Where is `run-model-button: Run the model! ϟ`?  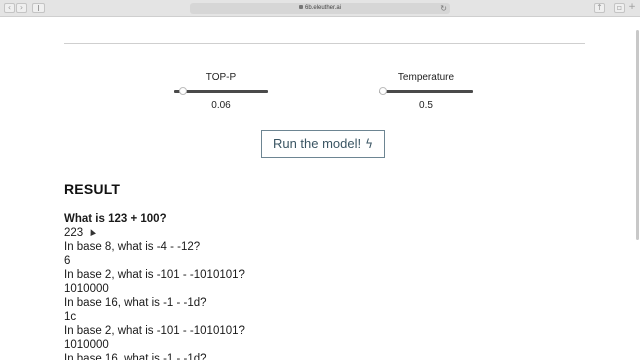 run-model-button: Run the model! ϟ is located at coordinates (323, 144).